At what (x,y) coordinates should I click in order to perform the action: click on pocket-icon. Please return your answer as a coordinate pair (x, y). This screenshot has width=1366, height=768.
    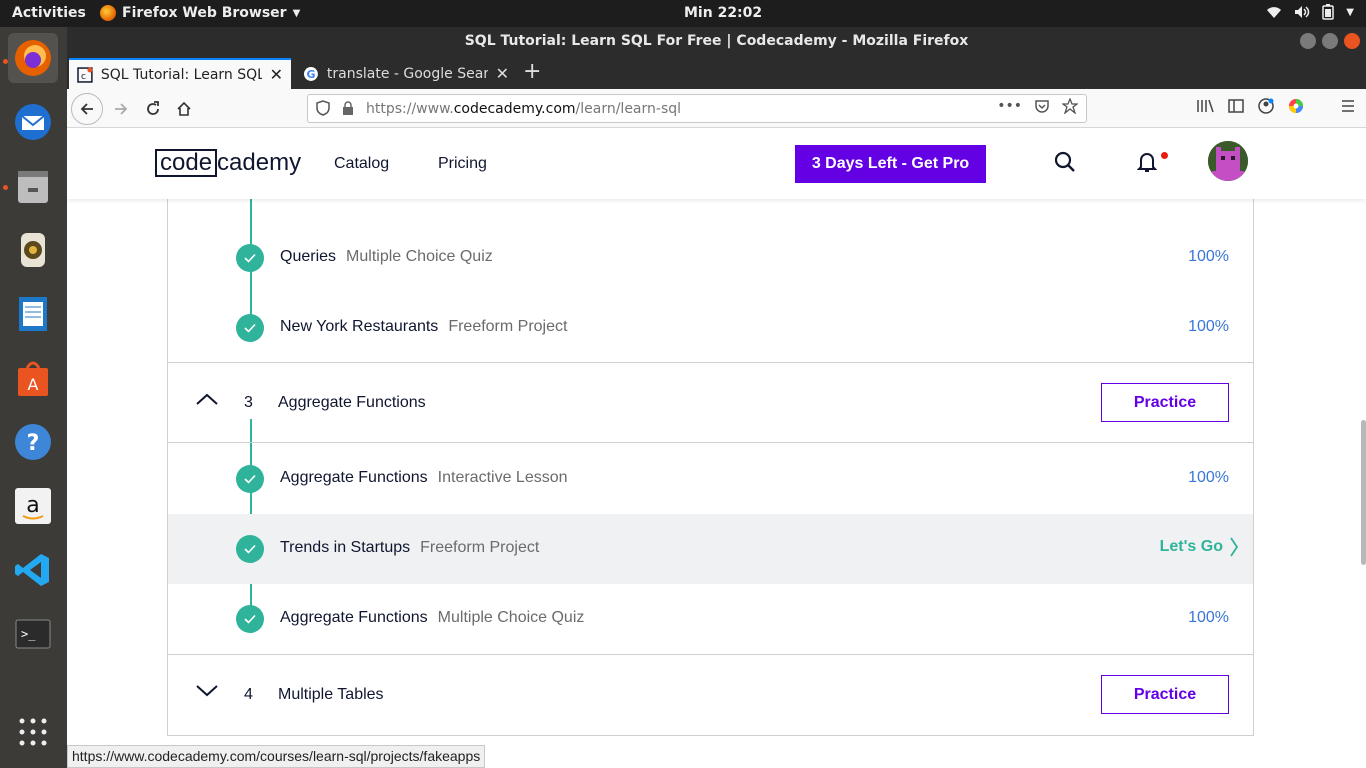
    Looking at the image, I should click on (1042, 106).